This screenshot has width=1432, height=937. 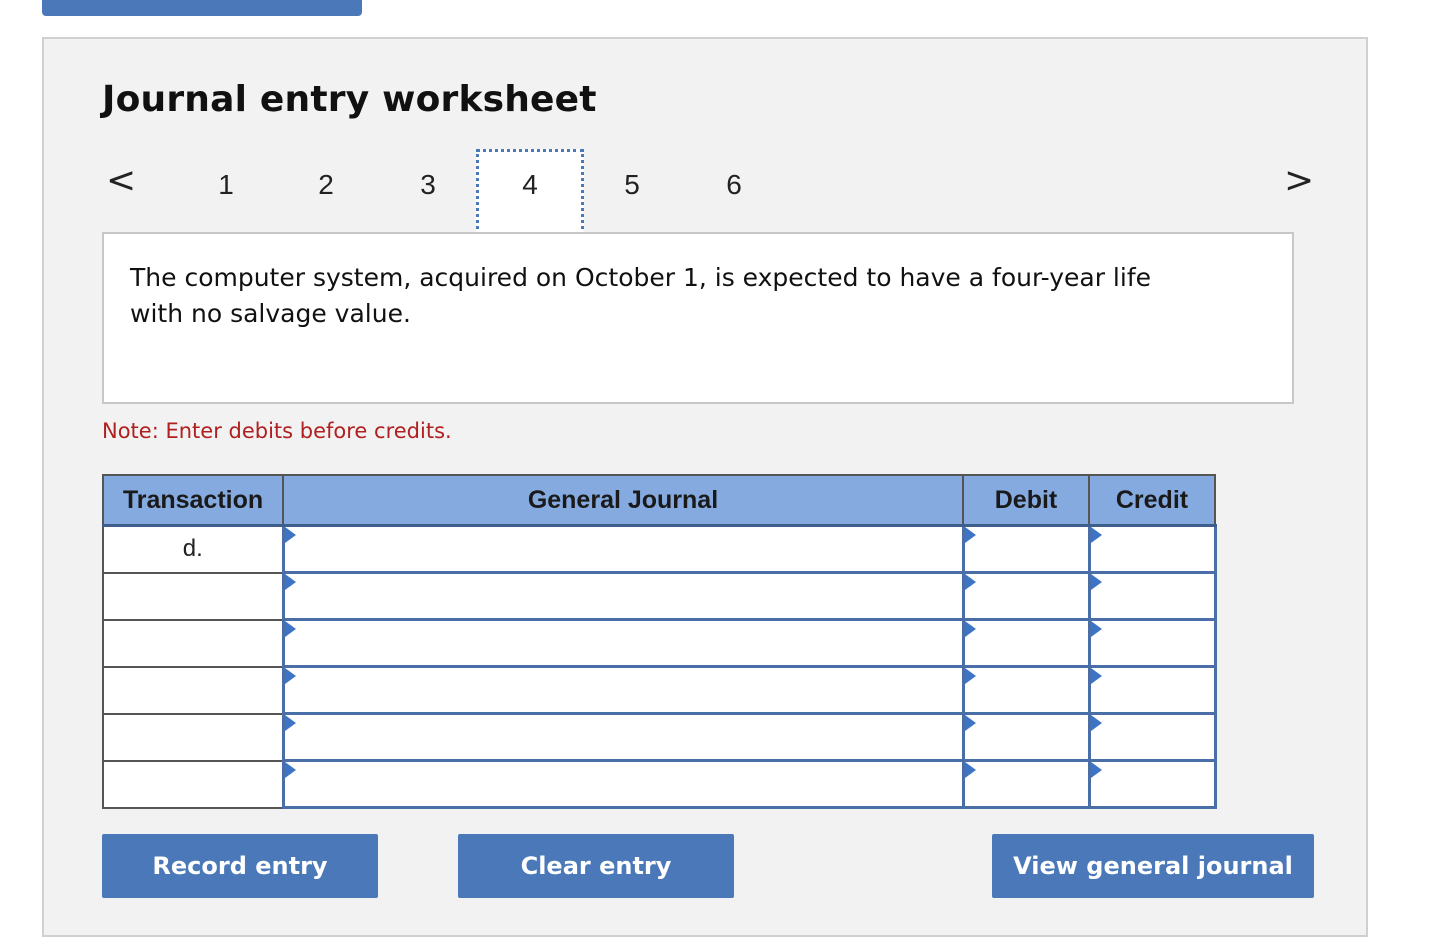 I want to click on note-text: Note: Enter debits before credits., so click(x=277, y=431).